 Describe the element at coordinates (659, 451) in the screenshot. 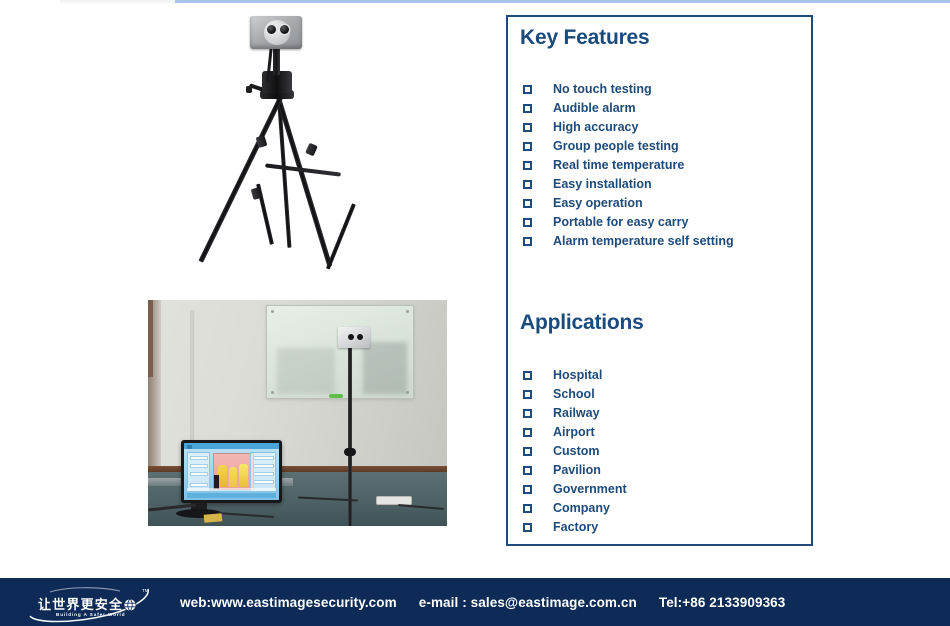

I see `list-item: Custom` at that location.